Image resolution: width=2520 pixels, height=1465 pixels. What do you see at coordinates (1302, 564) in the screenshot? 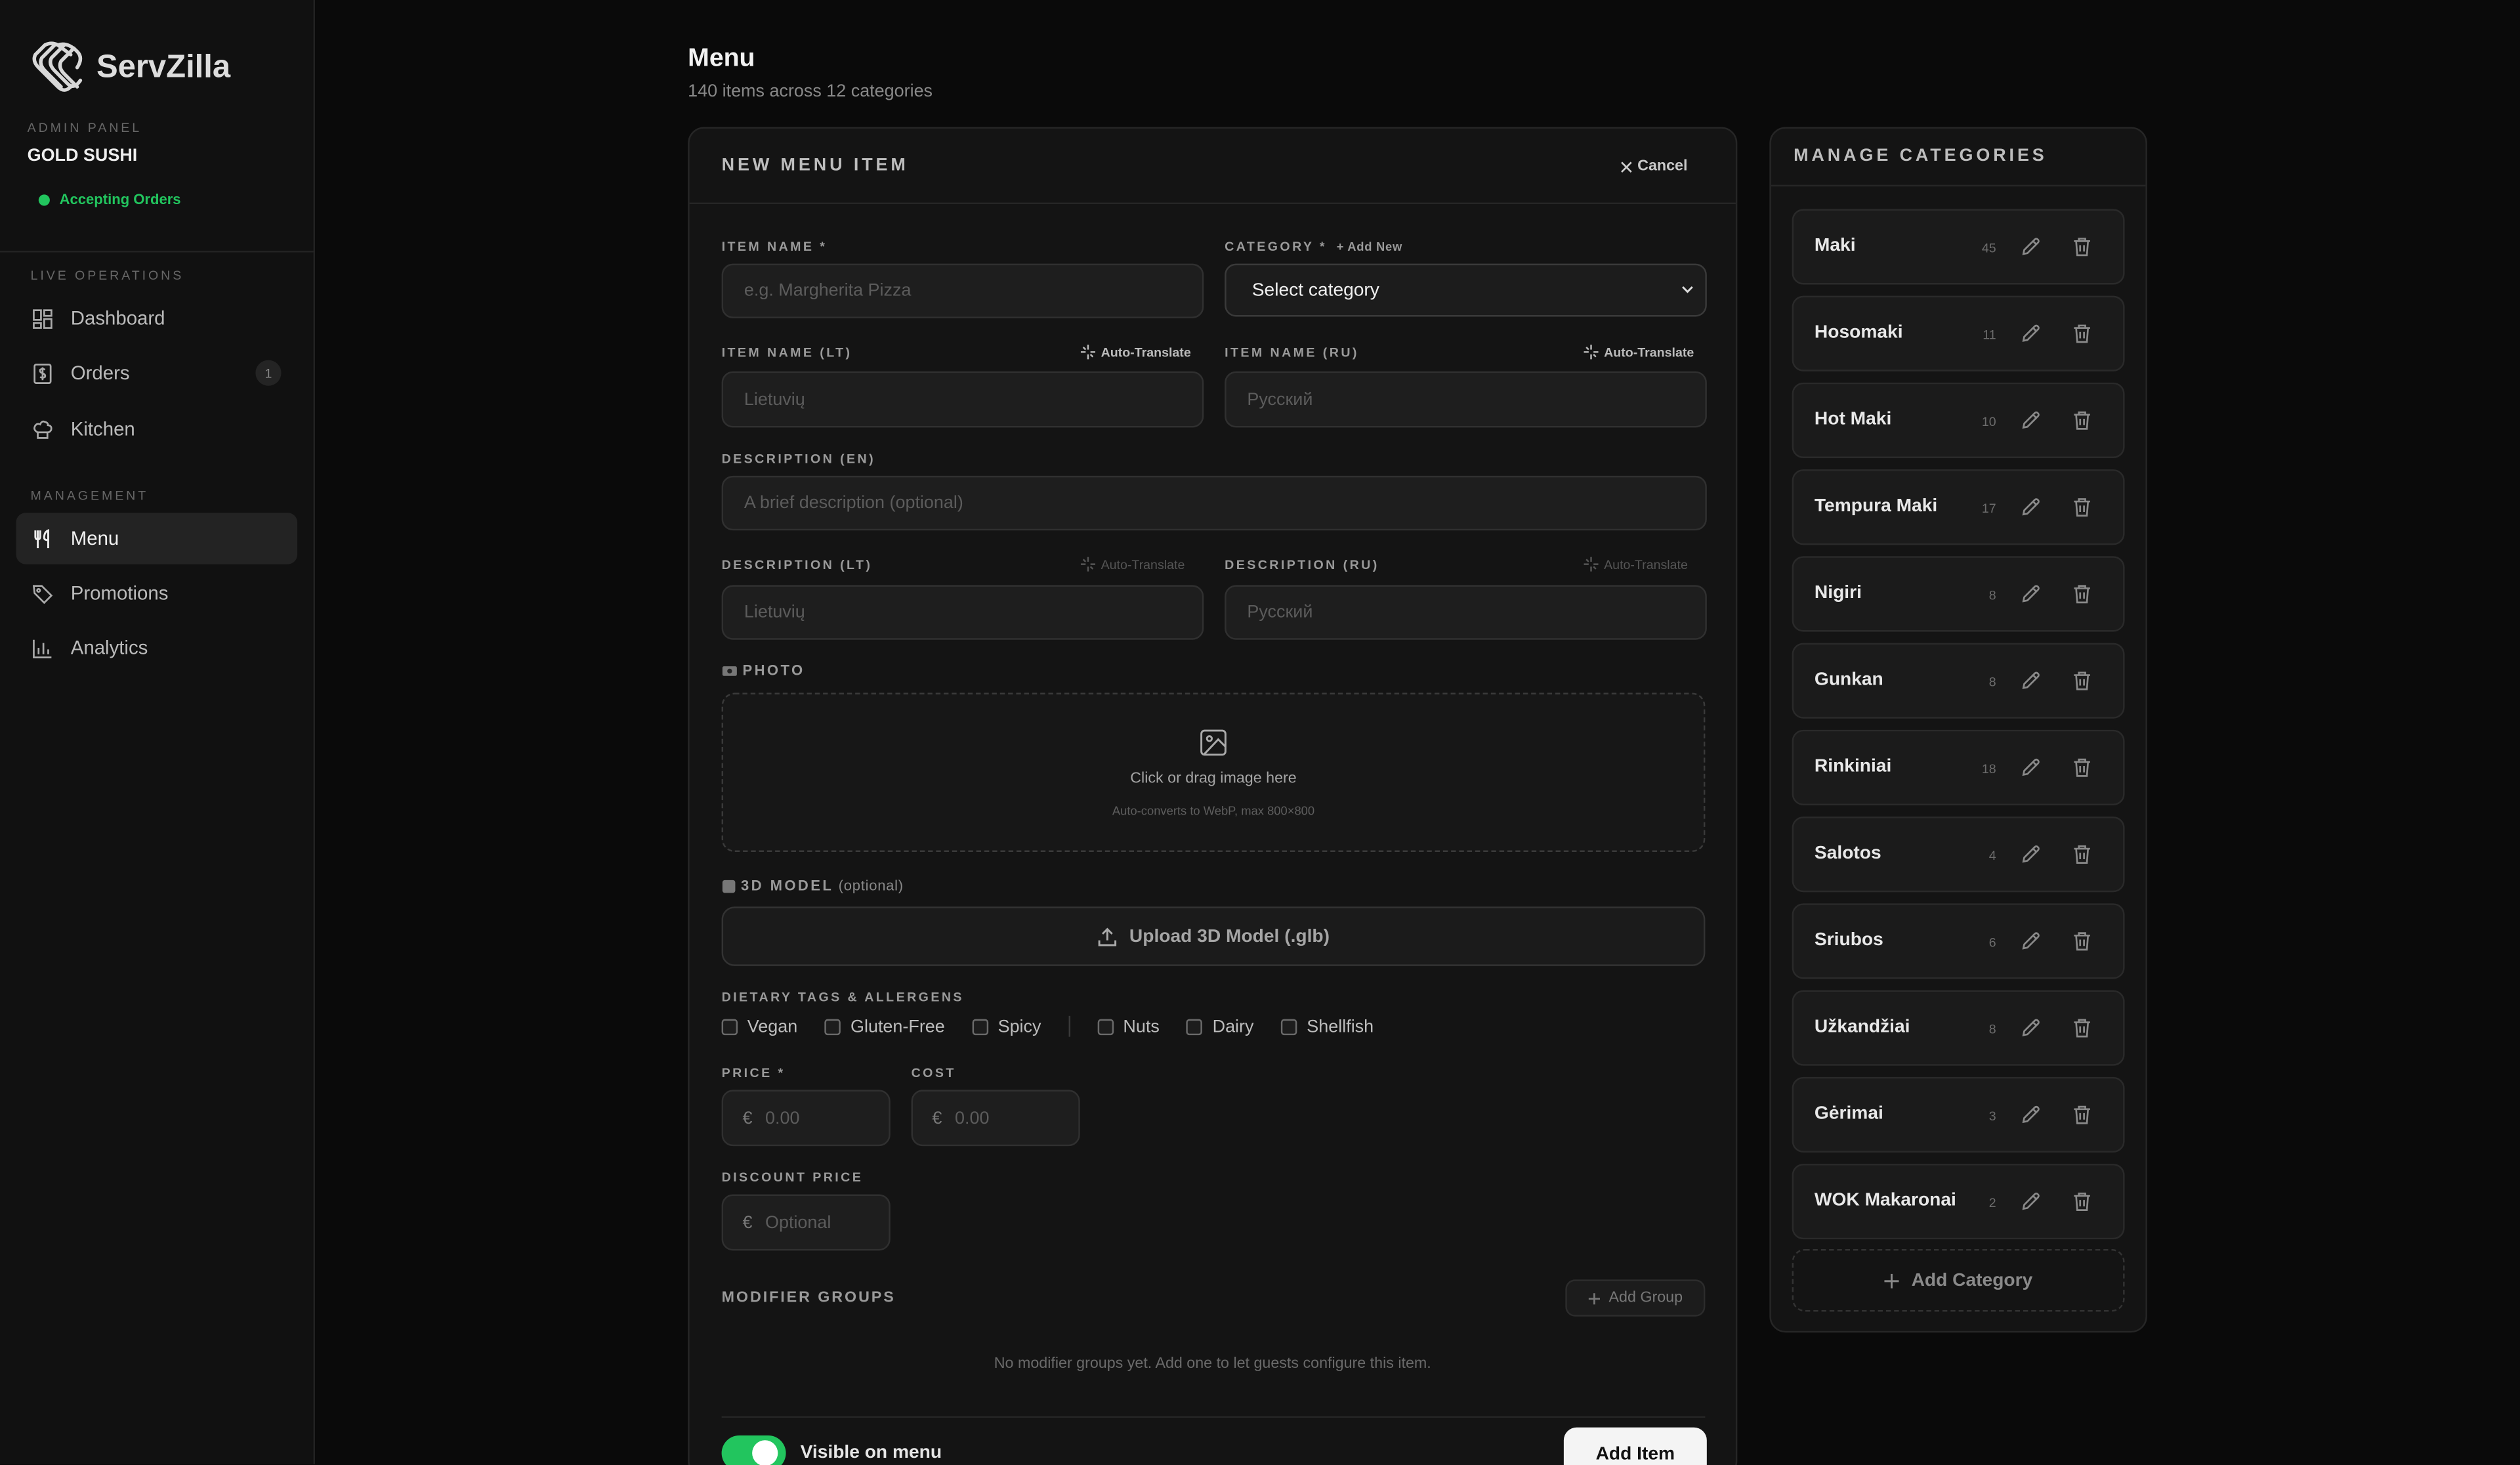
I see `description-ru-label: DESCRIPTION (RU)` at bounding box center [1302, 564].